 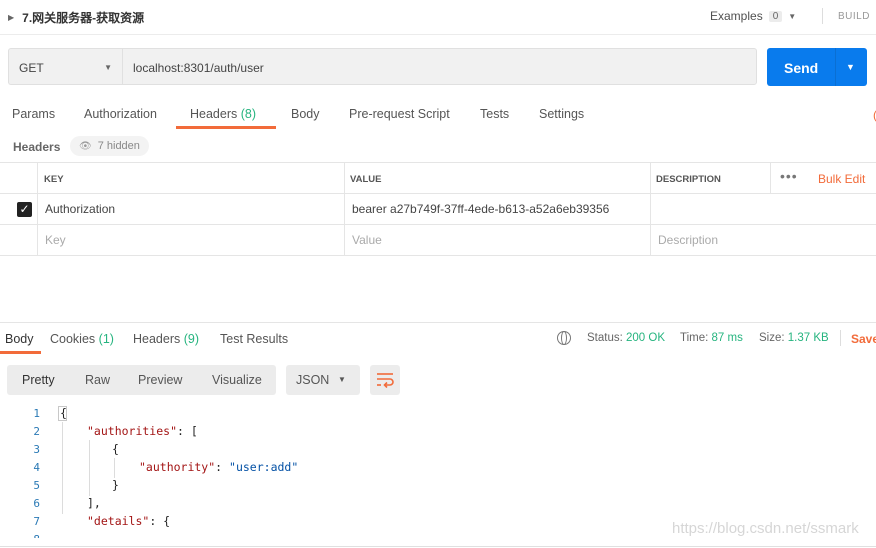 I want to click on format-pretty: Pretty, so click(x=38, y=380).